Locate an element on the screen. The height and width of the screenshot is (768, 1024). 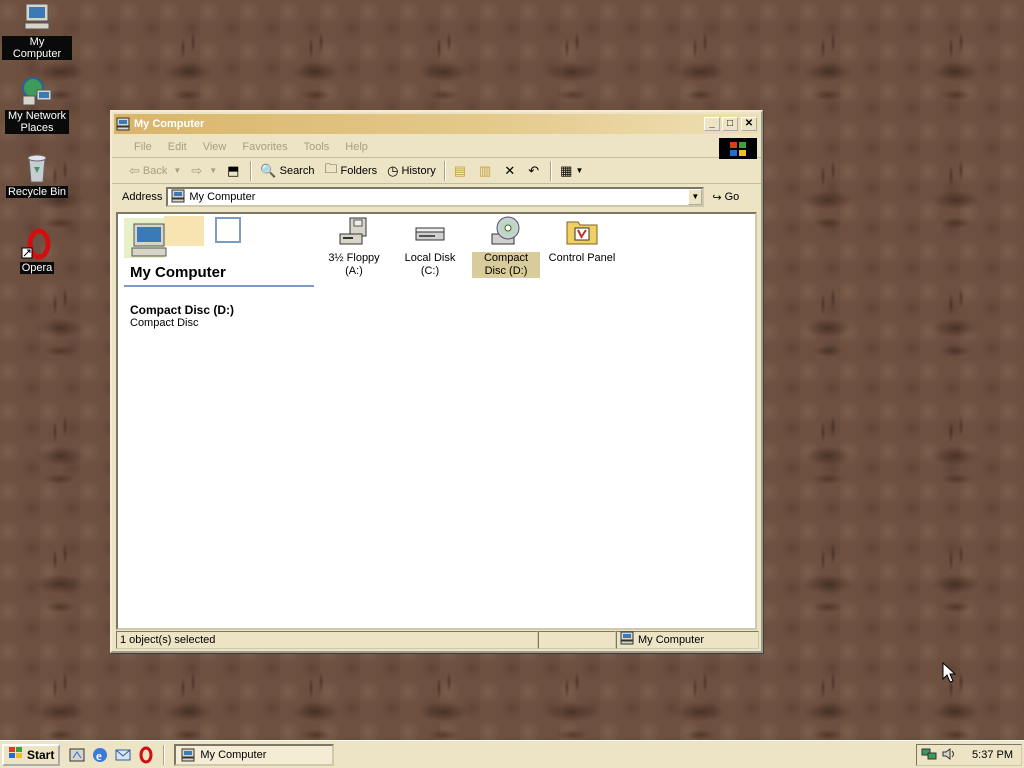
desktop-icon-recycle-bin: Recycle Bin is located at coordinates (37, 175).